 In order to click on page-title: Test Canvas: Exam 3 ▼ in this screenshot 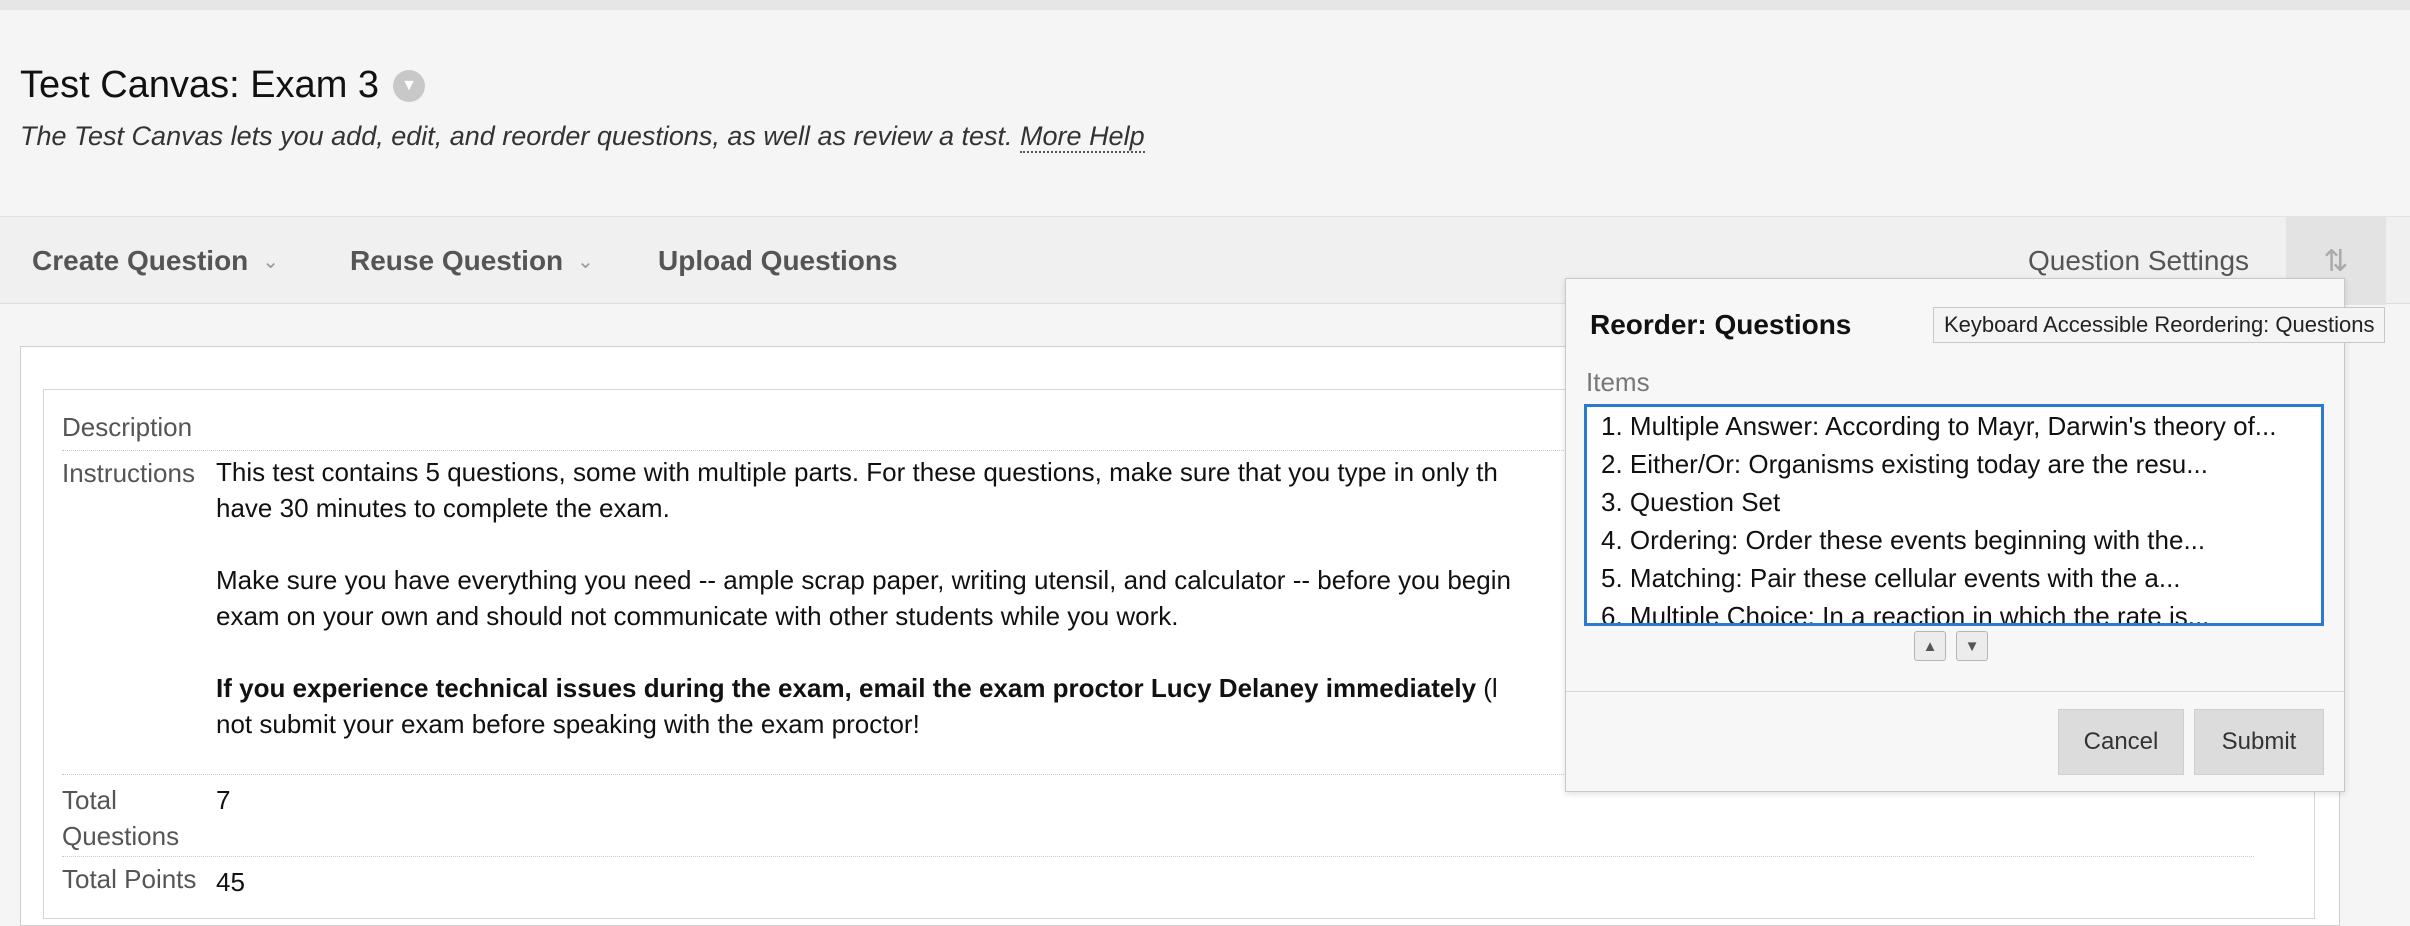, I will do `click(223, 85)`.